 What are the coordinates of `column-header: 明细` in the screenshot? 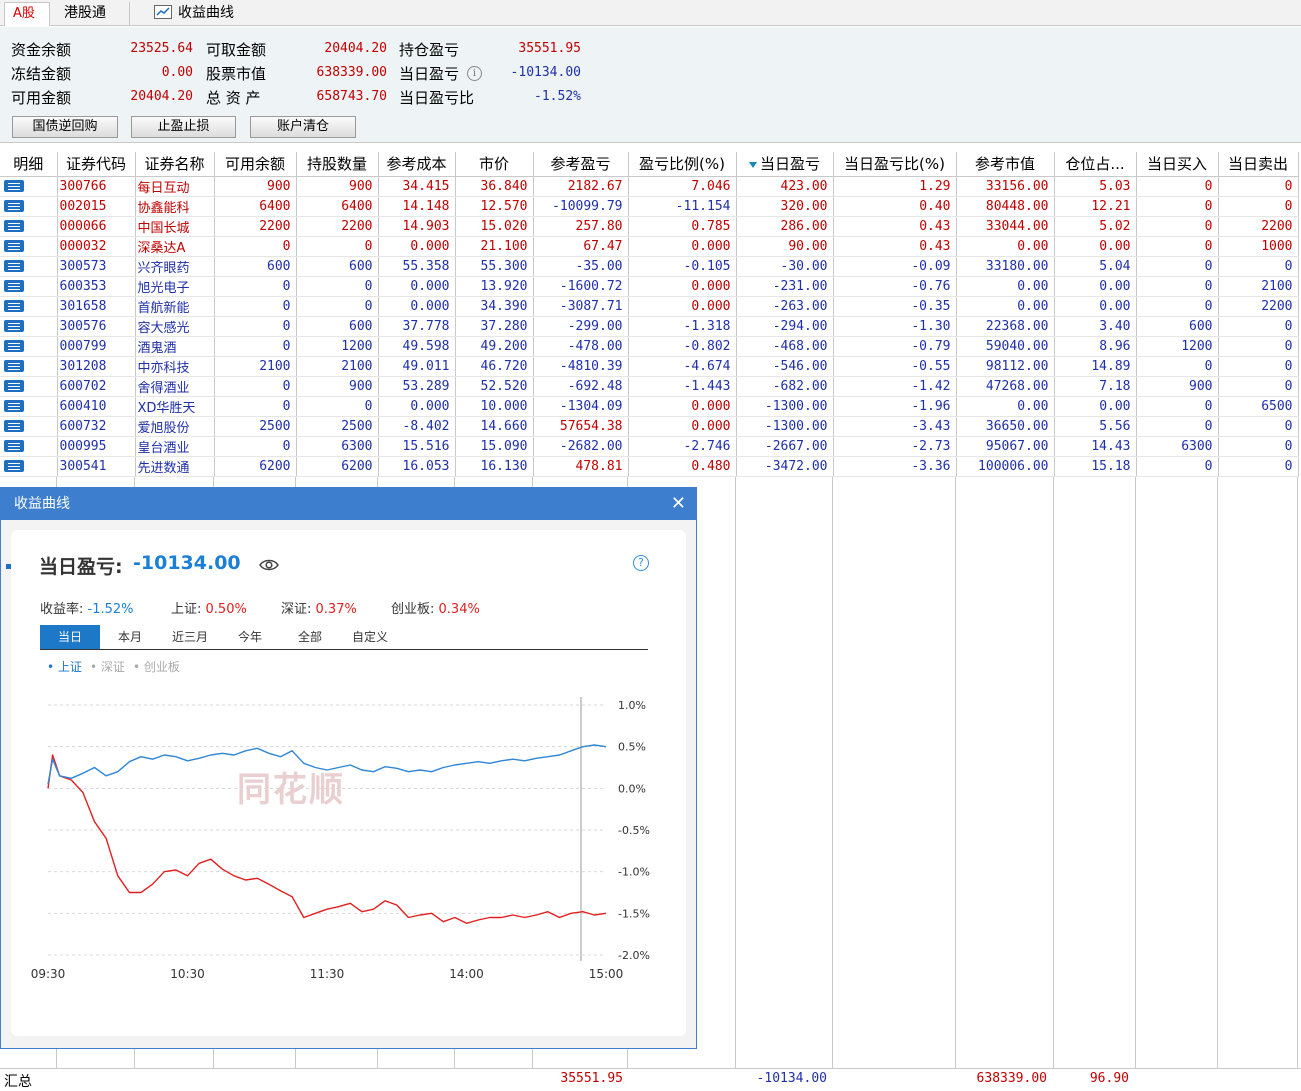 It's located at (29, 164).